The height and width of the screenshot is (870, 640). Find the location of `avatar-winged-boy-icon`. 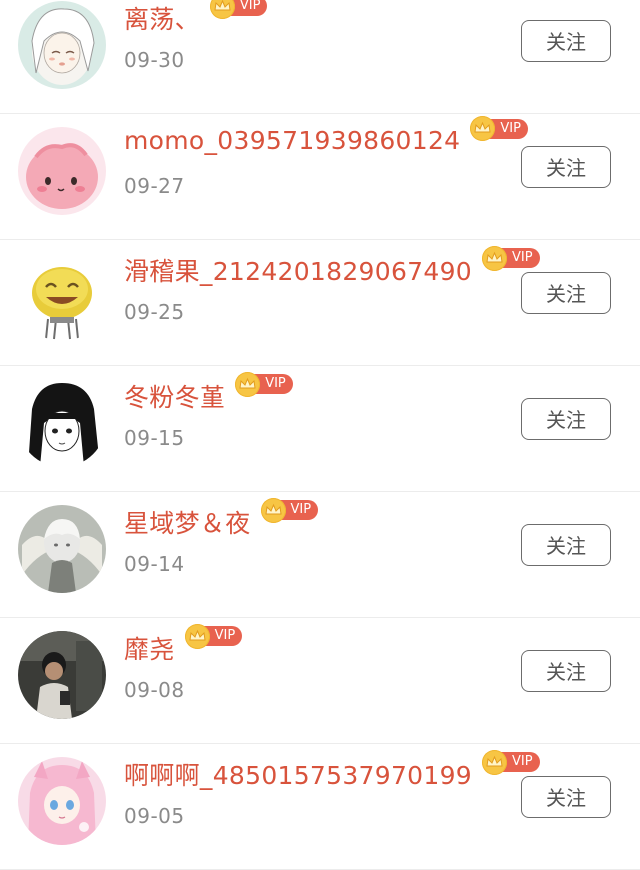

avatar-winged-boy-icon is located at coordinates (62, 549).